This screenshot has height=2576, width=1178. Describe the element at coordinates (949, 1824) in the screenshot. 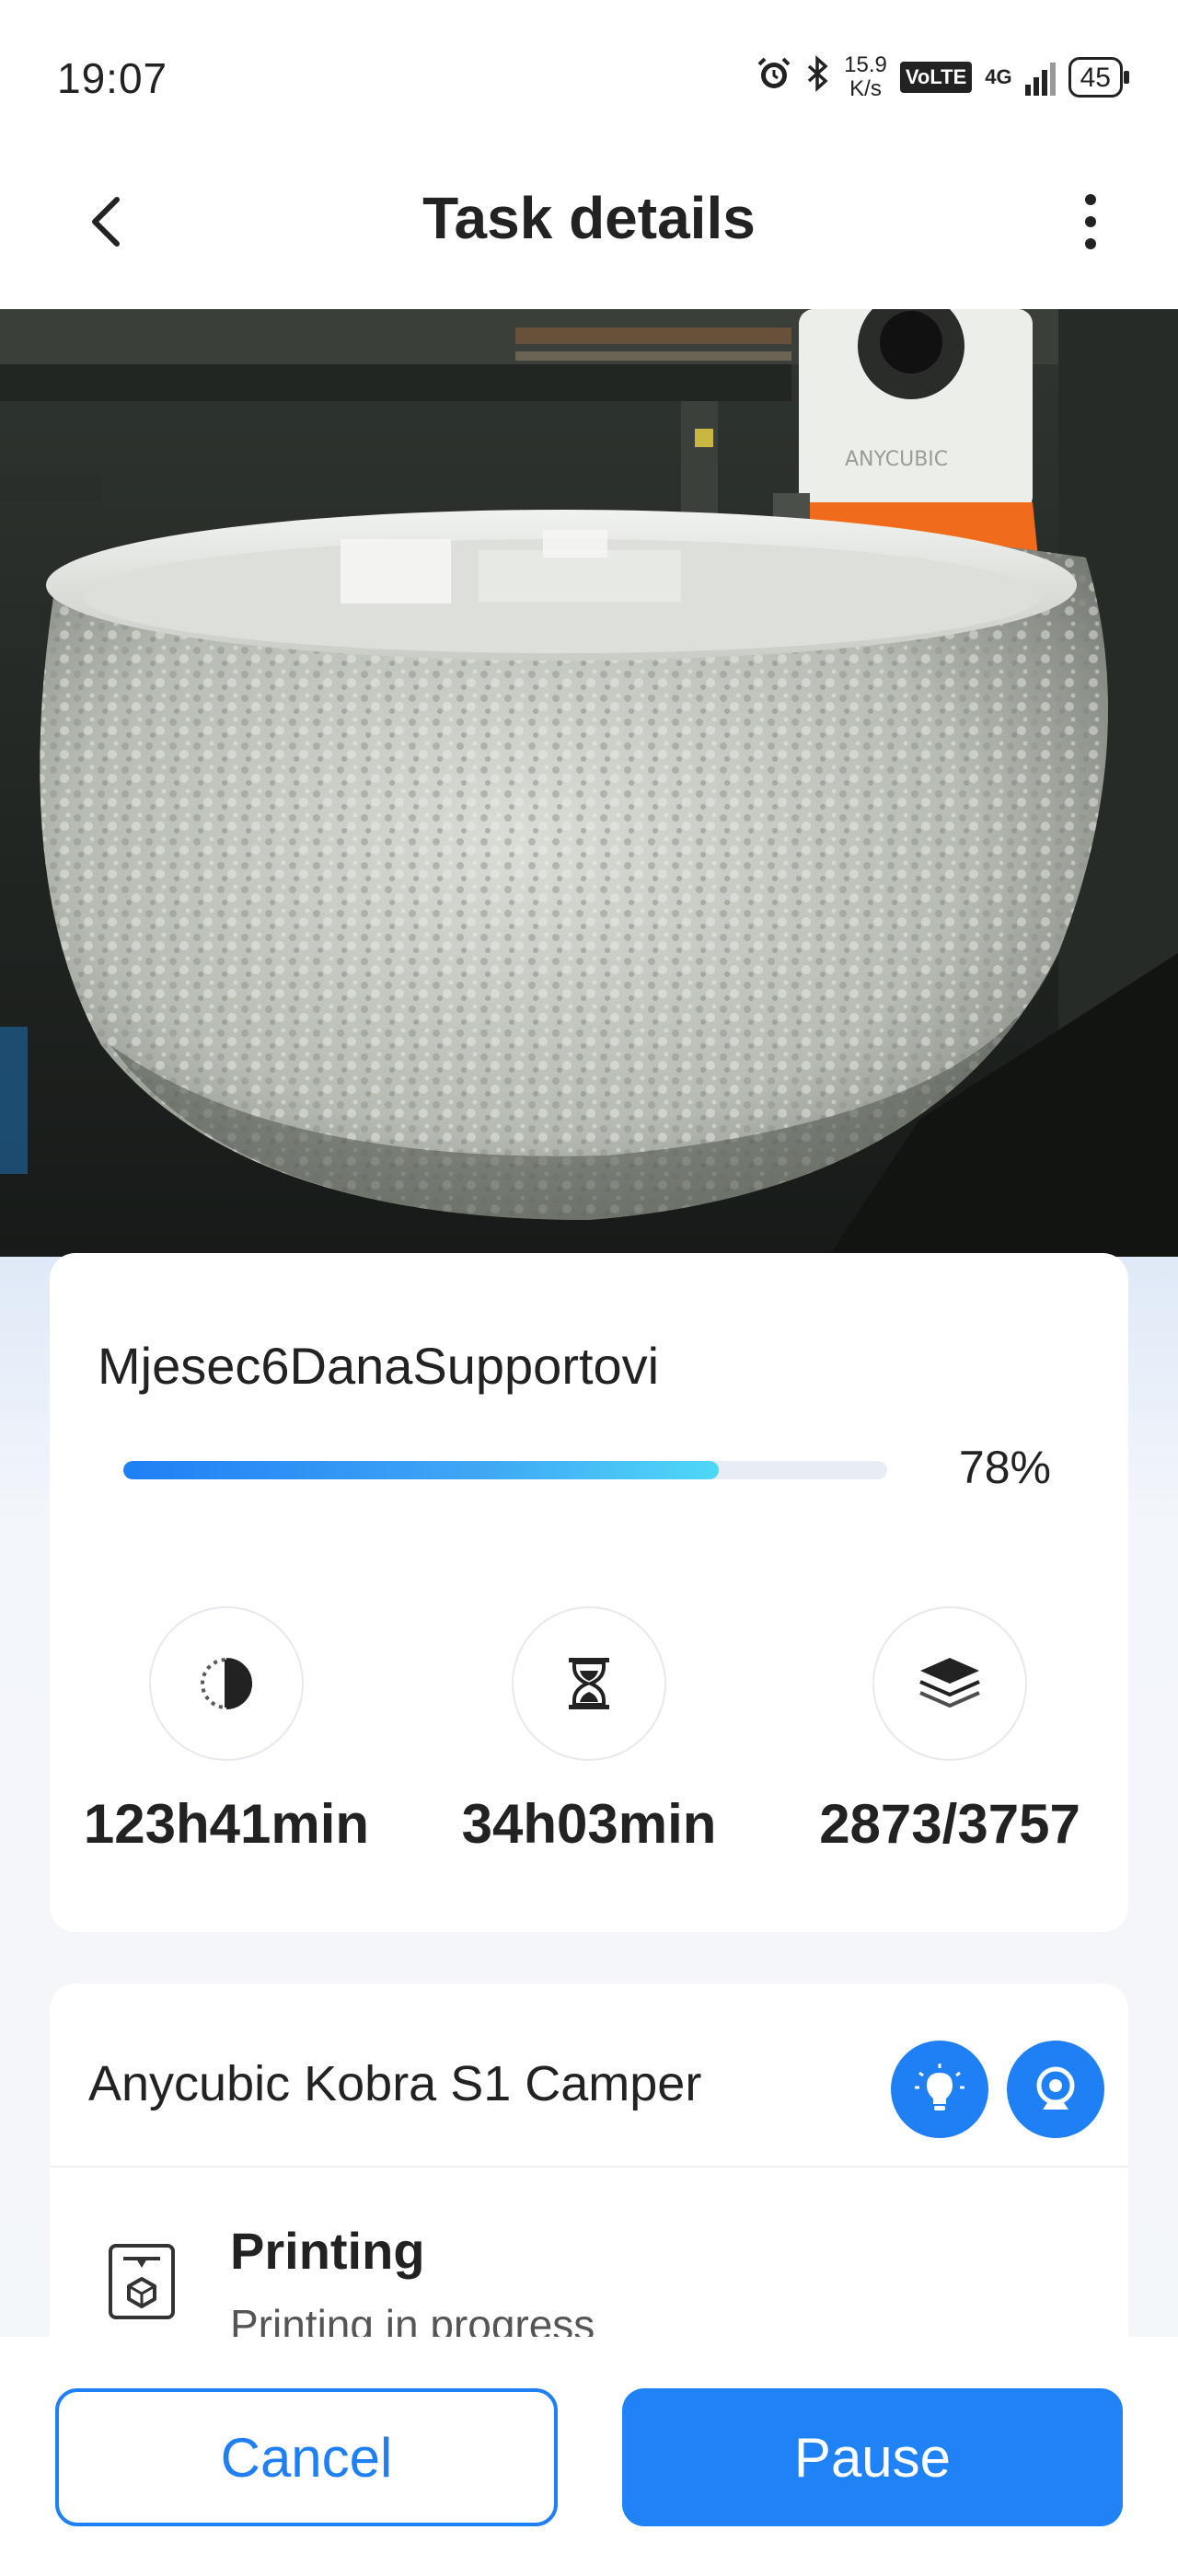

I see `layers-value: 2873/3757` at that location.